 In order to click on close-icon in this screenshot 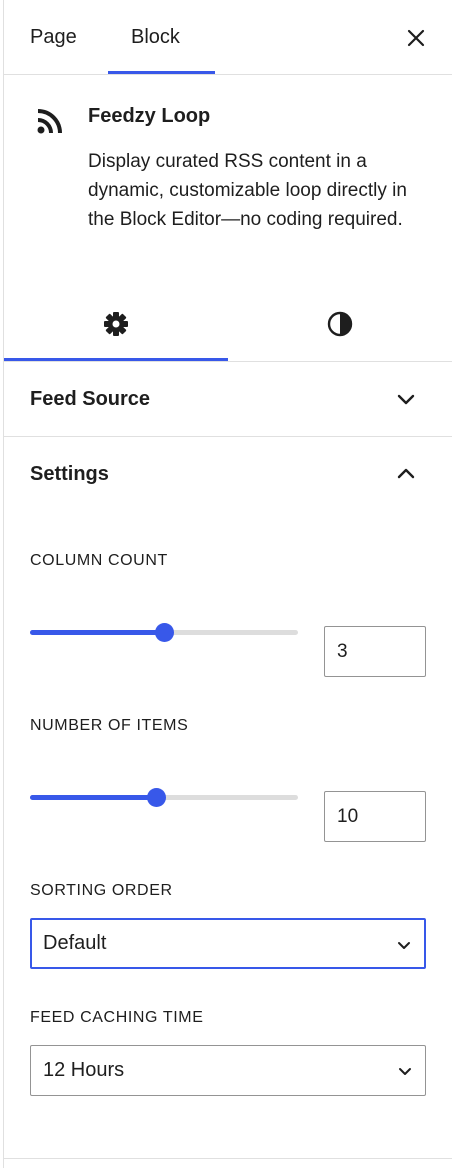, I will do `click(416, 38)`.